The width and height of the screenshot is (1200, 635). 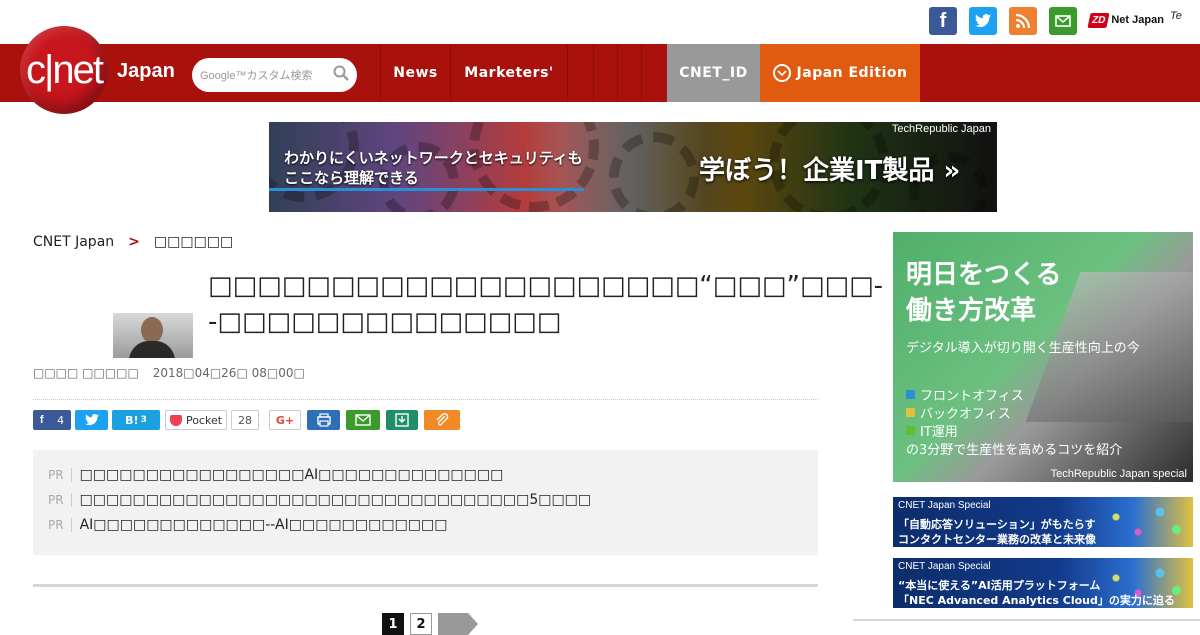 I want to click on zdnet-logo-icon: ZD, so click(x=1098, y=20).